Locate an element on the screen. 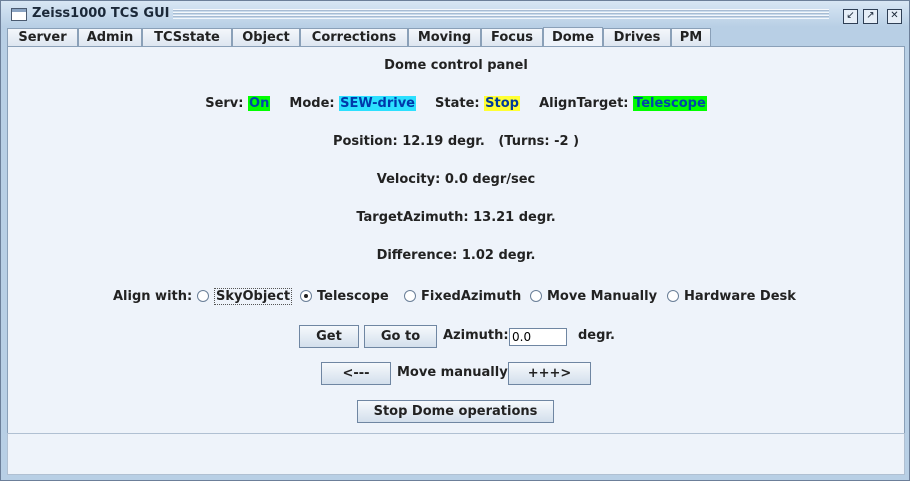  panel-heading: Dome control panel is located at coordinates (456, 65).